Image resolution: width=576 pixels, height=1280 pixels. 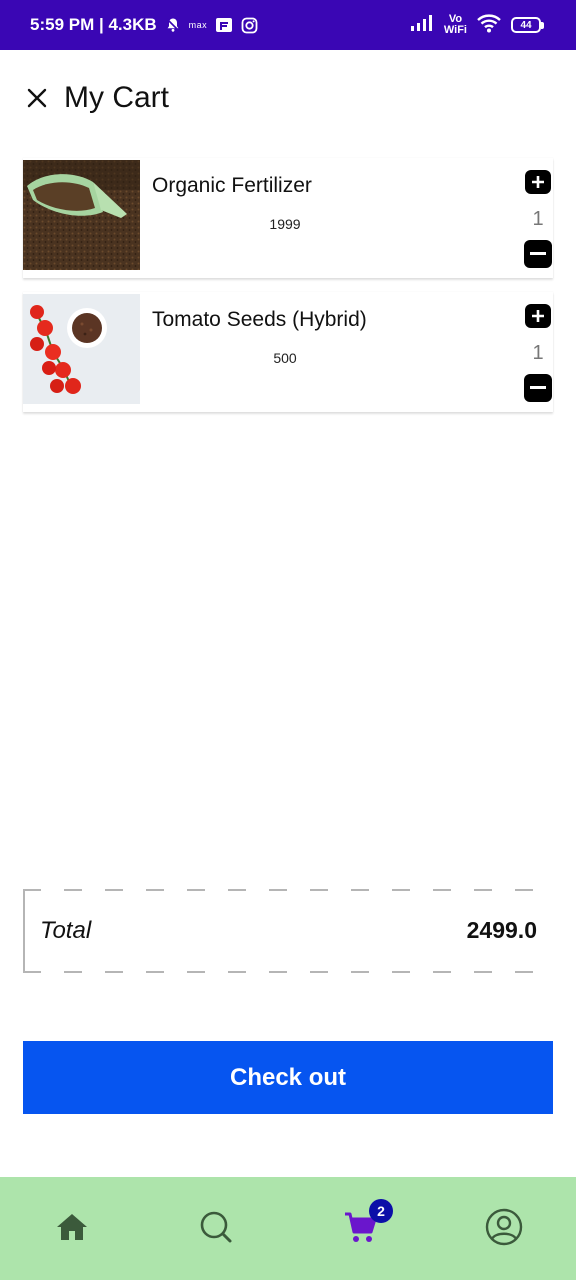 What do you see at coordinates (81, 215) in the screenshot?
I see `product-image-fertilizer` at bounding box center [81, 215].